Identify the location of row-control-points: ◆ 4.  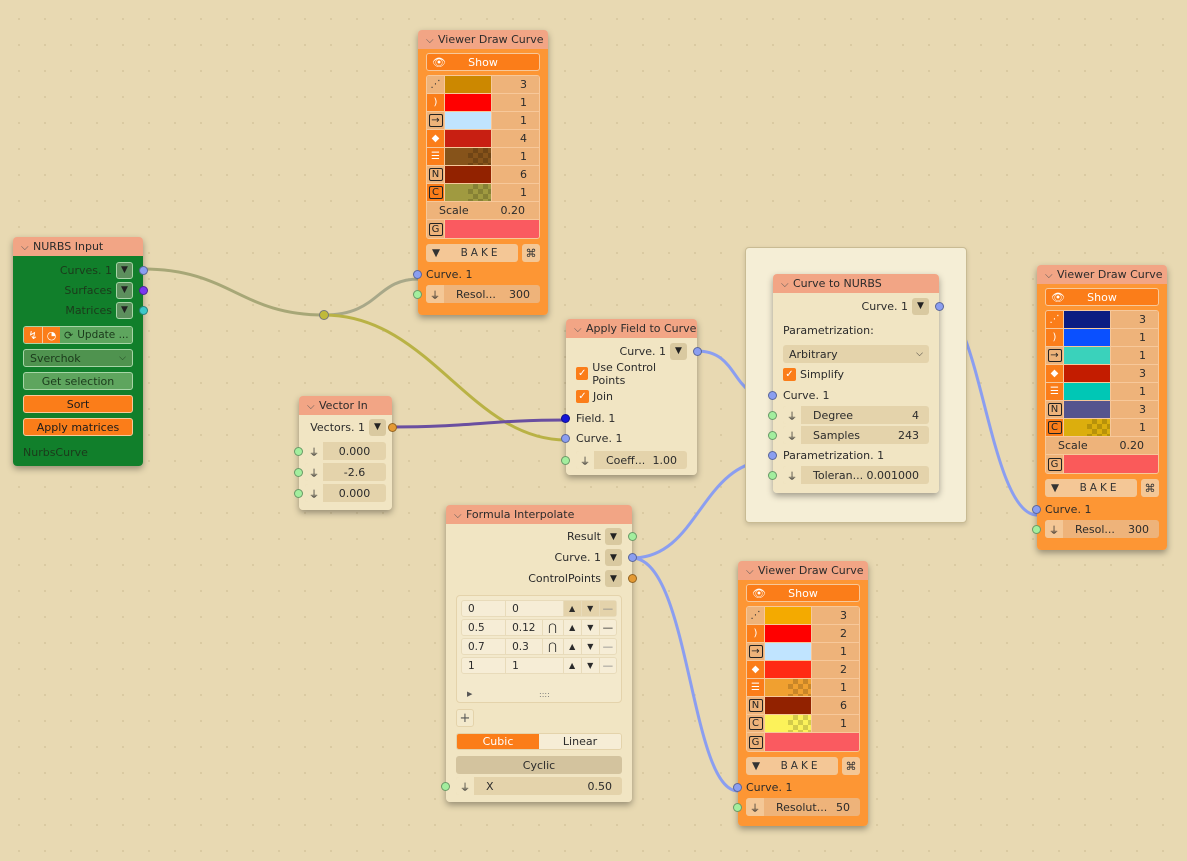
(483, 139).